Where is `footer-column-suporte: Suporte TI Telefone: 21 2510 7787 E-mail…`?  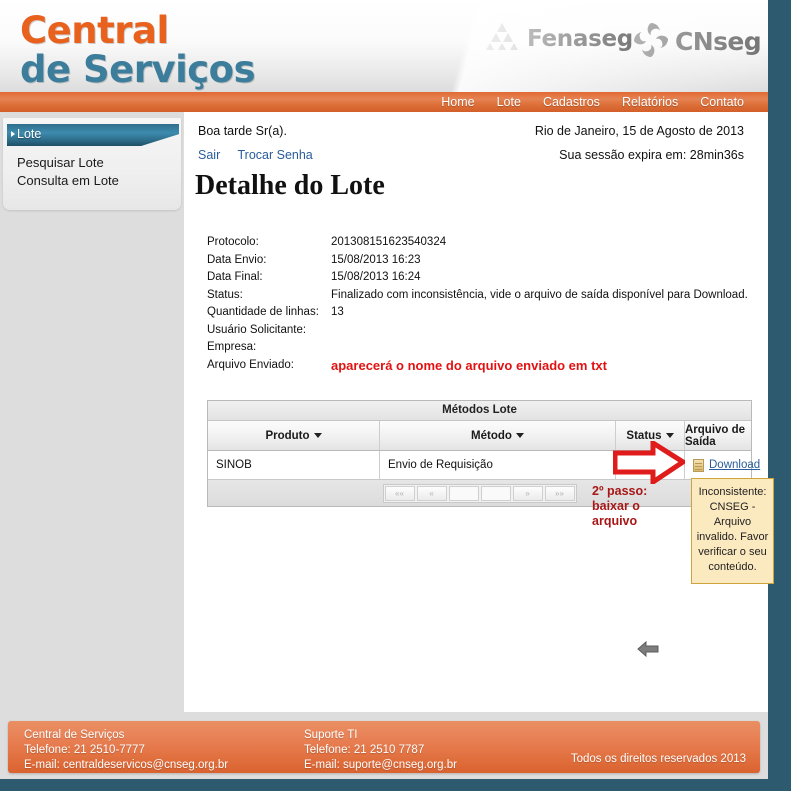
footer-column-suporte: Suporte TI Telefone: 21 2510 7787 E-mail… is located at coordinates (380, 750).